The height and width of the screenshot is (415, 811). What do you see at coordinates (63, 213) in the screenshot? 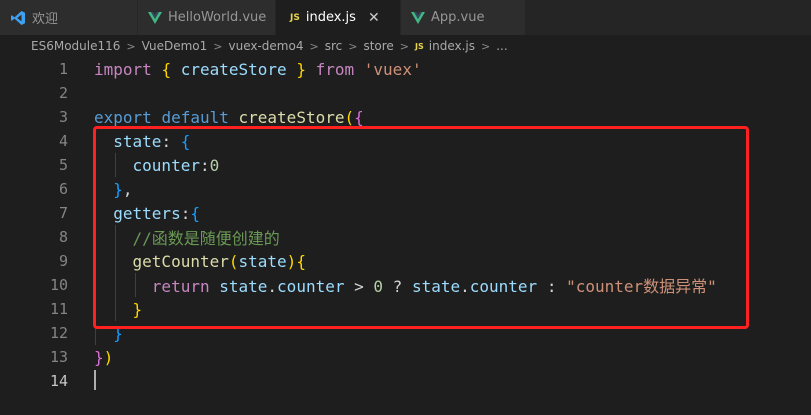
I see `line-number: 7` at bounding box center [63, 213].